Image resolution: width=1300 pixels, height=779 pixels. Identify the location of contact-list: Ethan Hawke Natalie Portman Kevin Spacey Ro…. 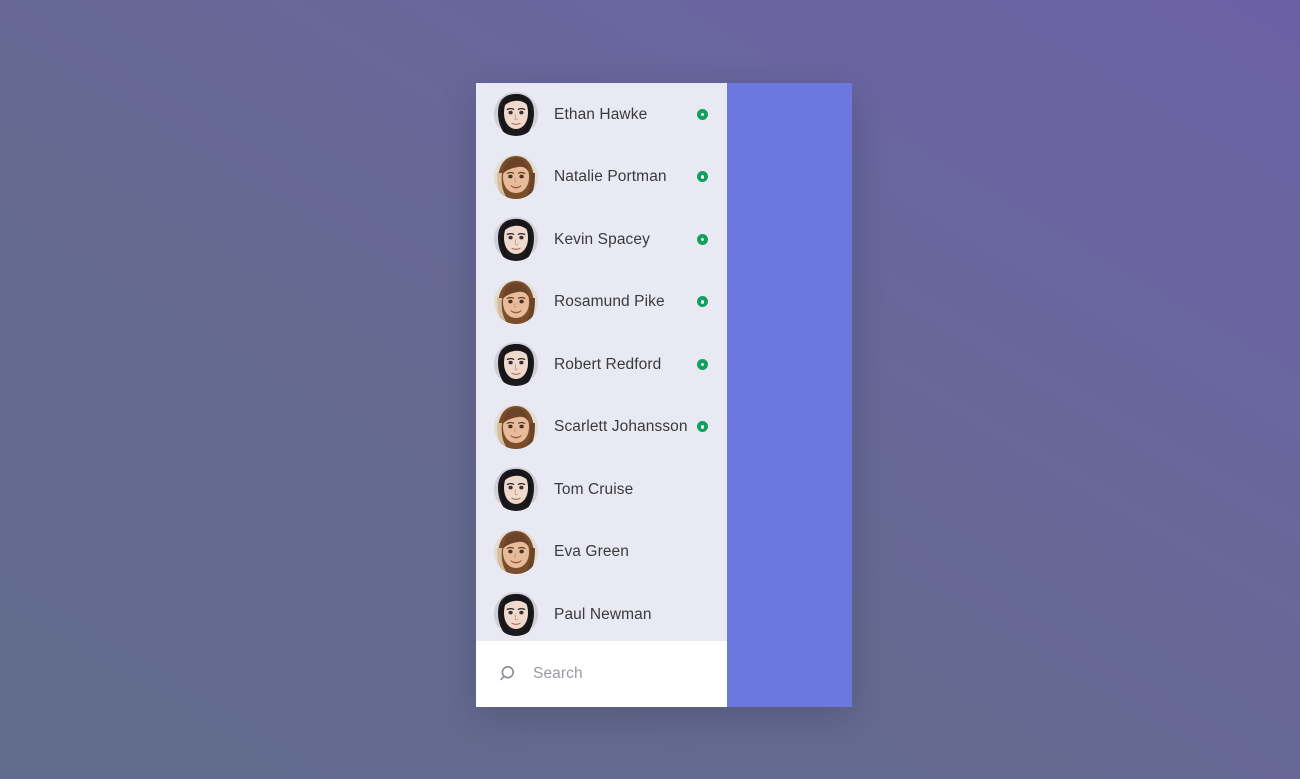
(601, 362).